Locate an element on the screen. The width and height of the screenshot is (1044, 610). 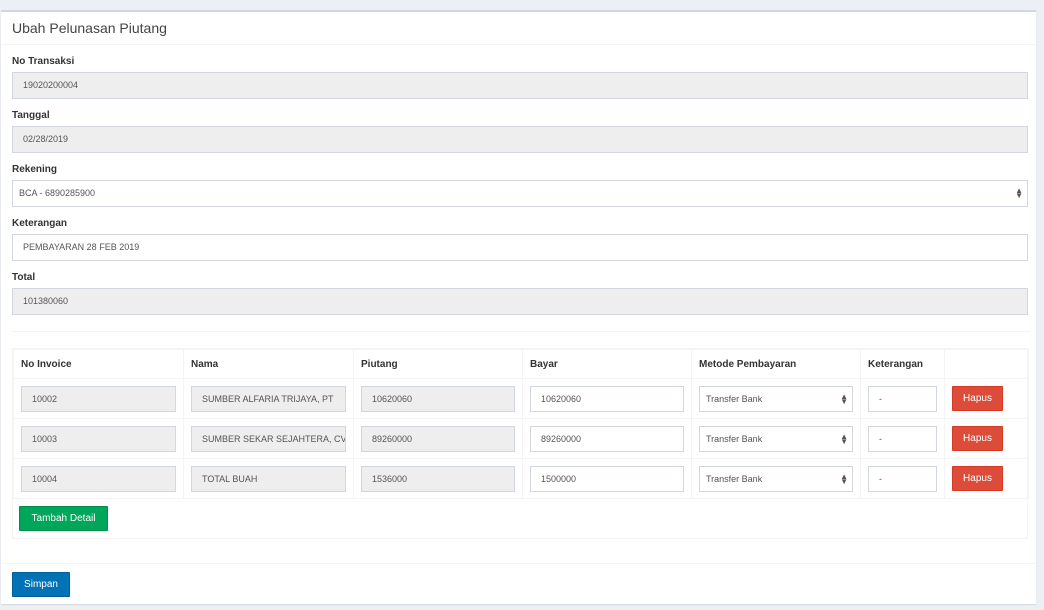
add-detail-row: Tambah Detail is located at coordinates (520, 518).